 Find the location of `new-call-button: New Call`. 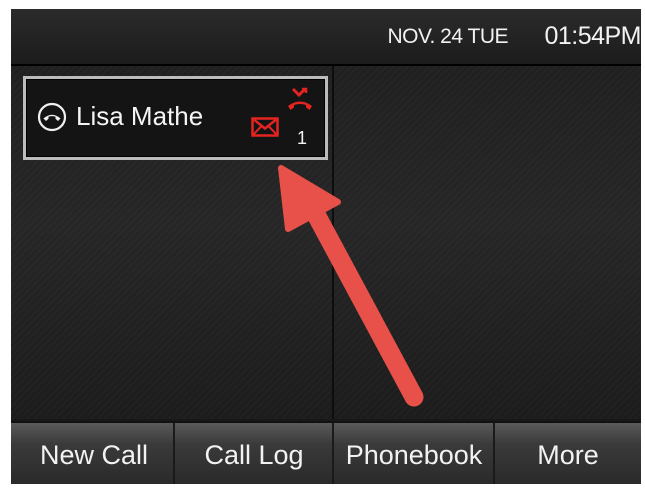

new-call-button: New Call is located at coordinates (94, 455).